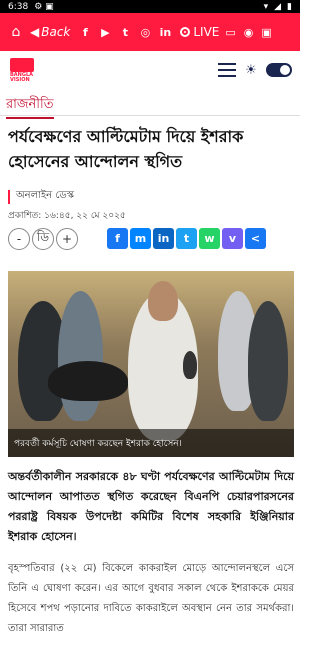 This screenshot has height=667, width=320. Describe the element at coordinates (105, 32) in the screenshot. I see `youtube-icon: ▶` at that location.